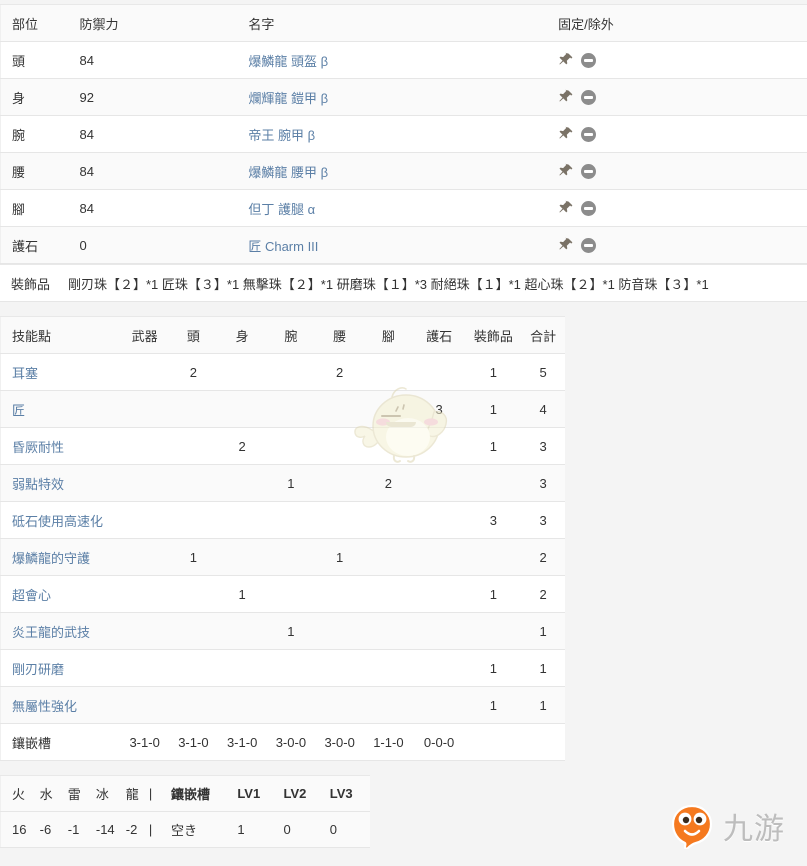 The height and width of the screenshot is (866, 807). Describe the element at coordinates (282, 742) in the screenshot. I see `slot-row: 鑲嵌槽 3-1-0 3-1-0 3-1-0 3-0-0 3-0-0 1-1-0 0-0-0` at that location.